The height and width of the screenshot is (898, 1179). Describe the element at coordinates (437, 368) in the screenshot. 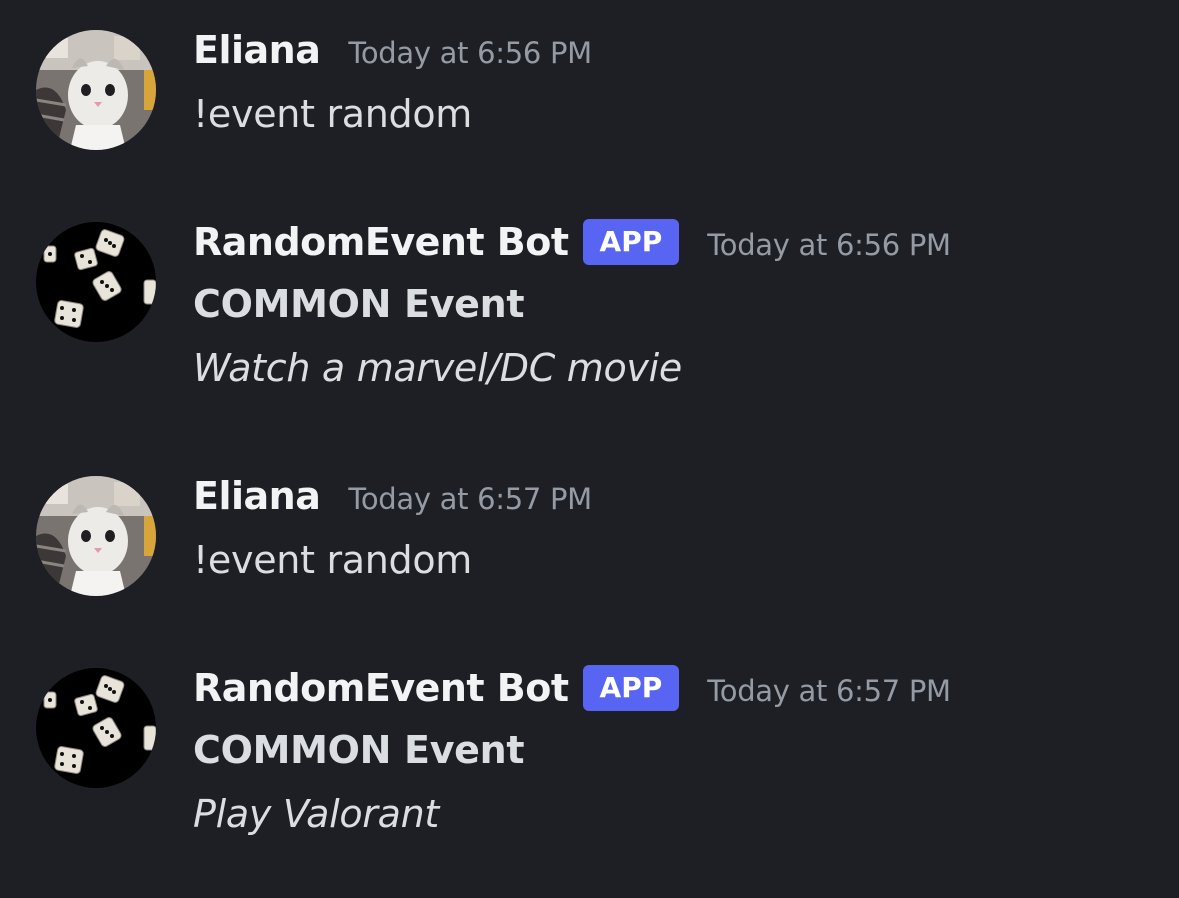

I see `event-description: Watch a marvel/DC movie` at that location.